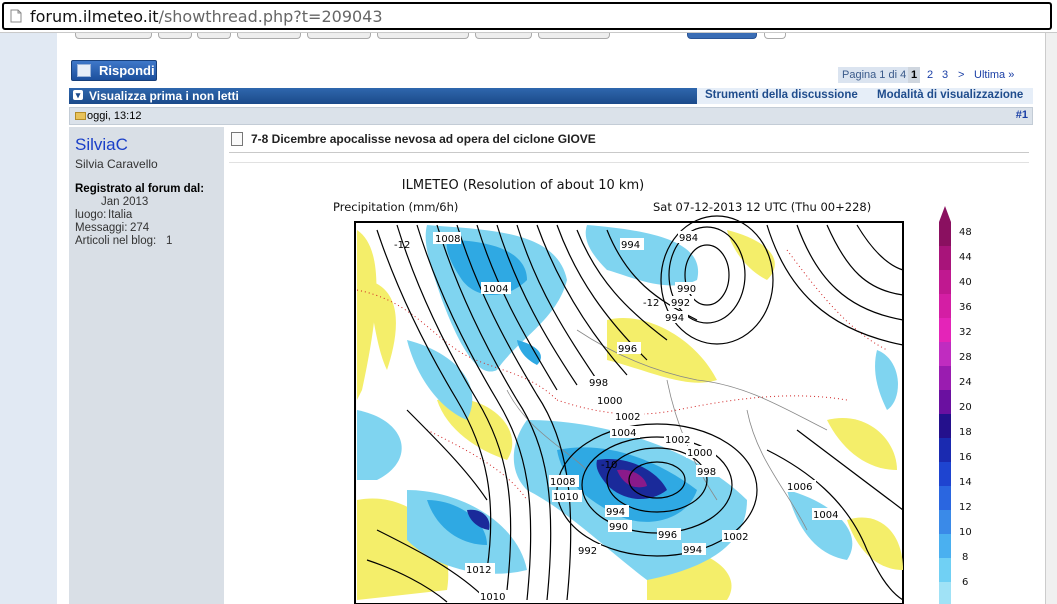 This screenshot has height=604, width=1057. Describe the element at coordinates (961, 75) in the screenshot. I see `page-next: >` at that location.